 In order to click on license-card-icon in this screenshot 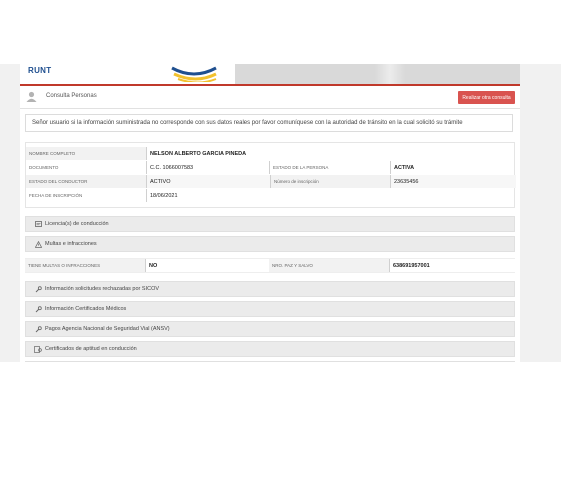, I will do `click(38, 224)`.